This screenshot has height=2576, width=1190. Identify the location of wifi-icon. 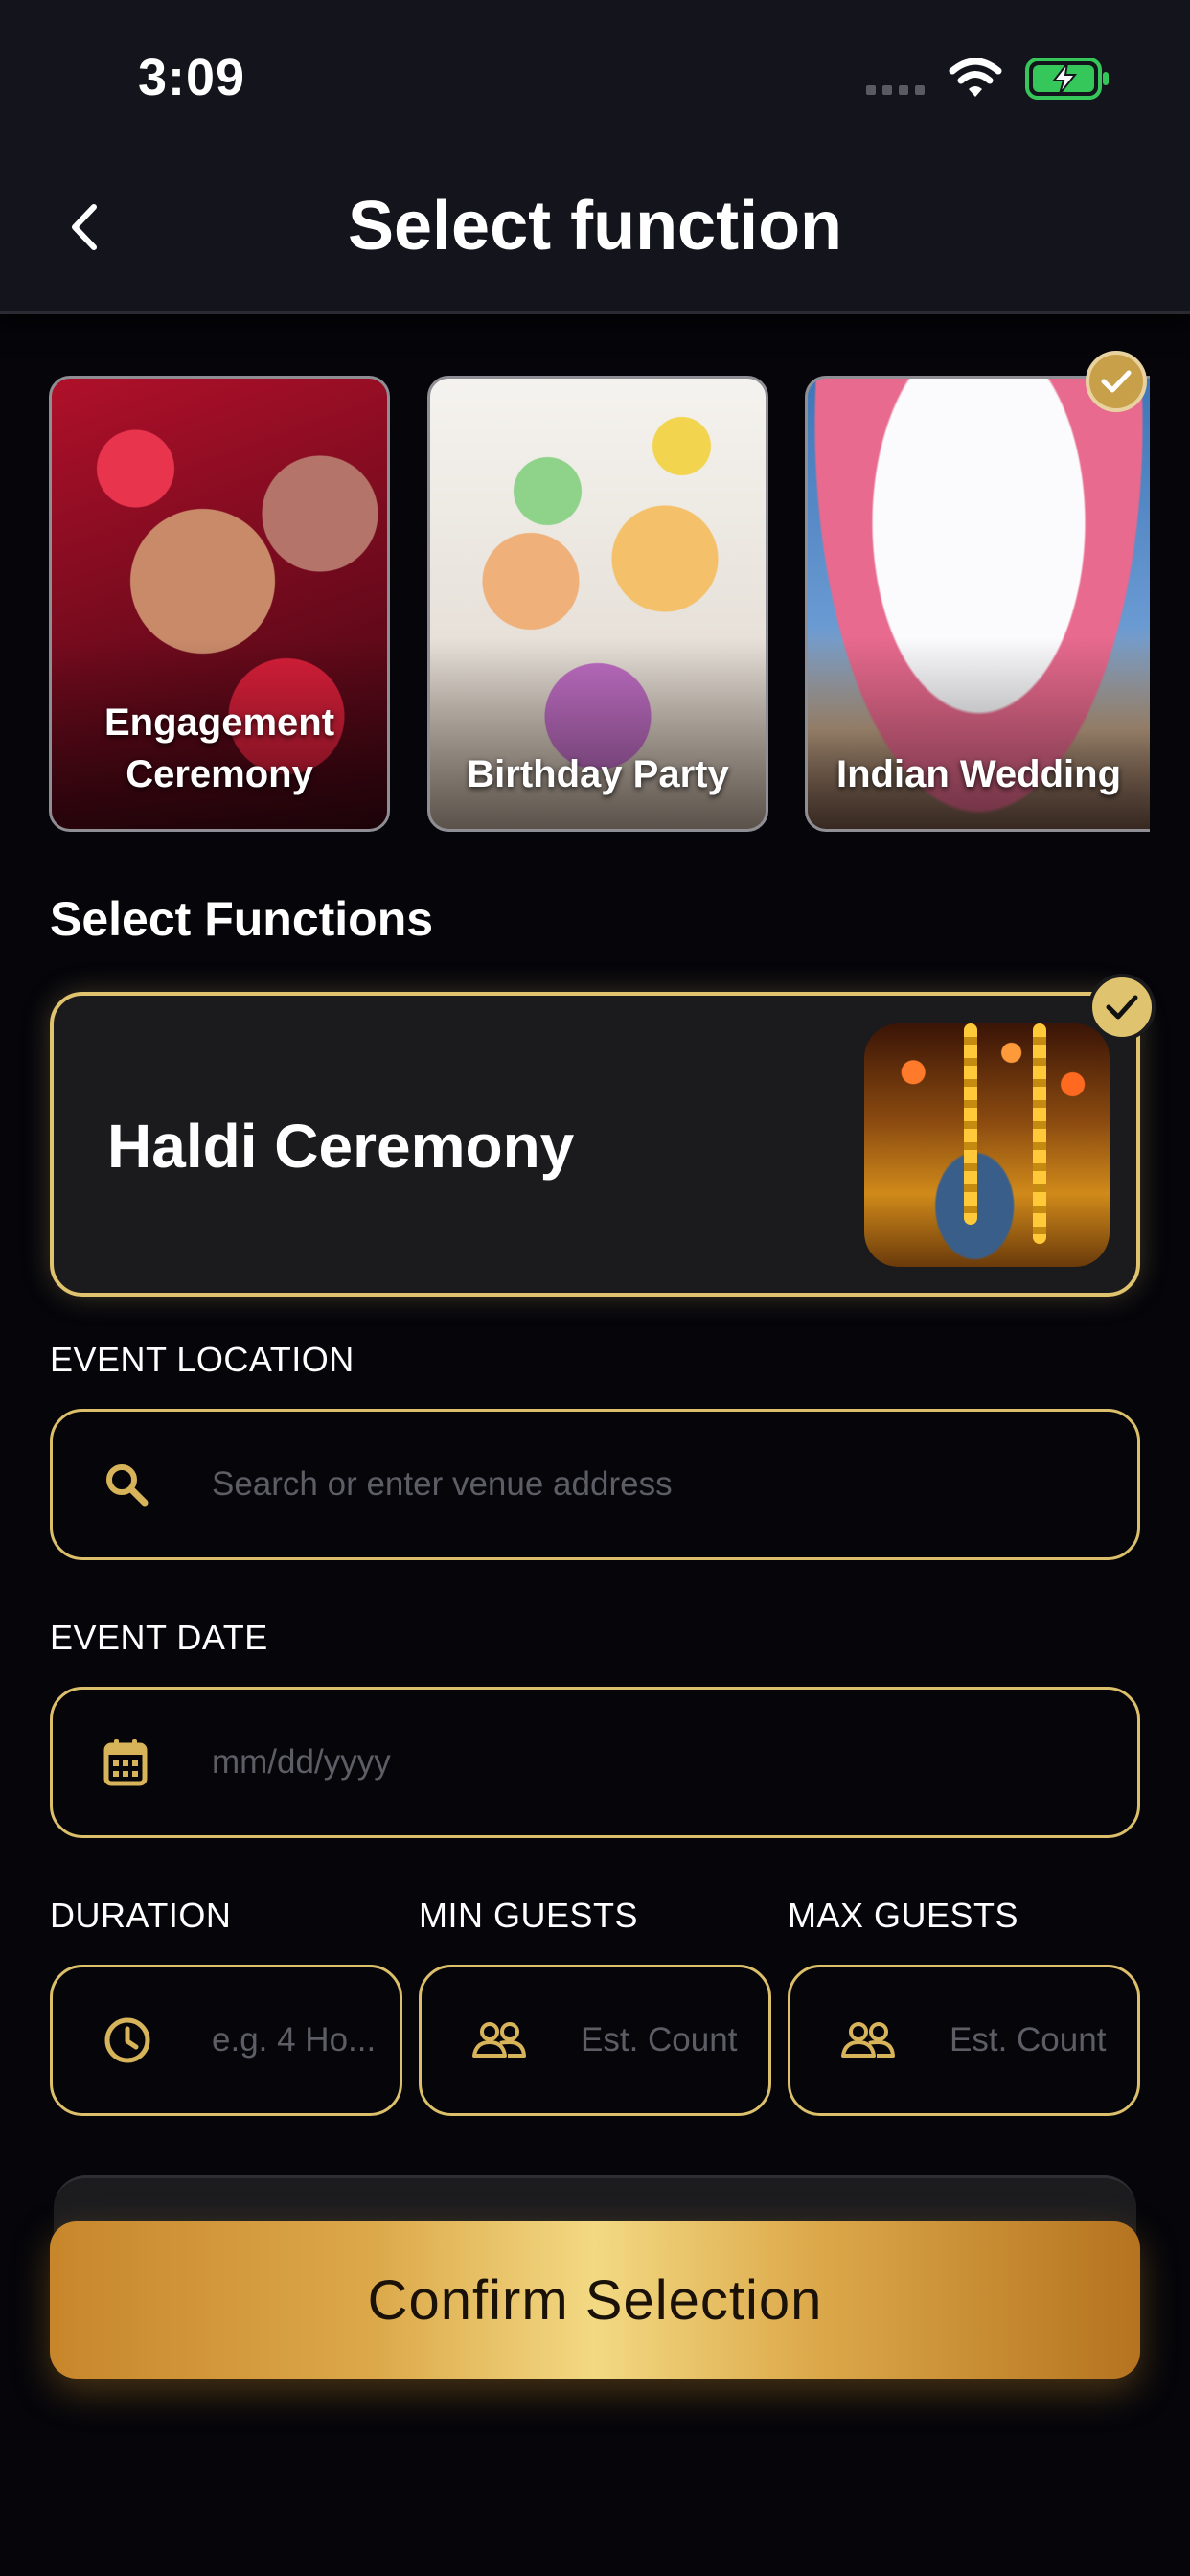
(976, 77).